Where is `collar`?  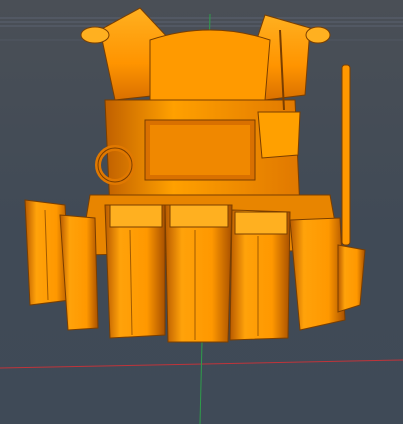
collar is located at coordinates (210, 65).